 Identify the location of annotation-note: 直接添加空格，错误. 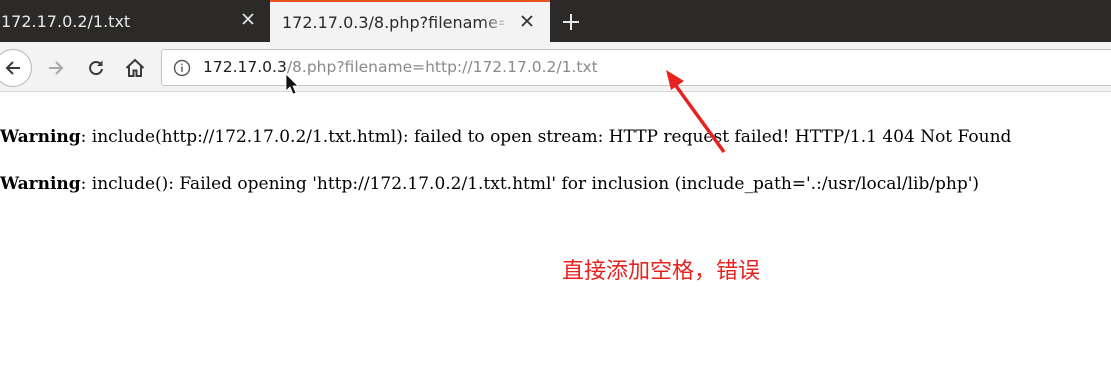
(661, 271).